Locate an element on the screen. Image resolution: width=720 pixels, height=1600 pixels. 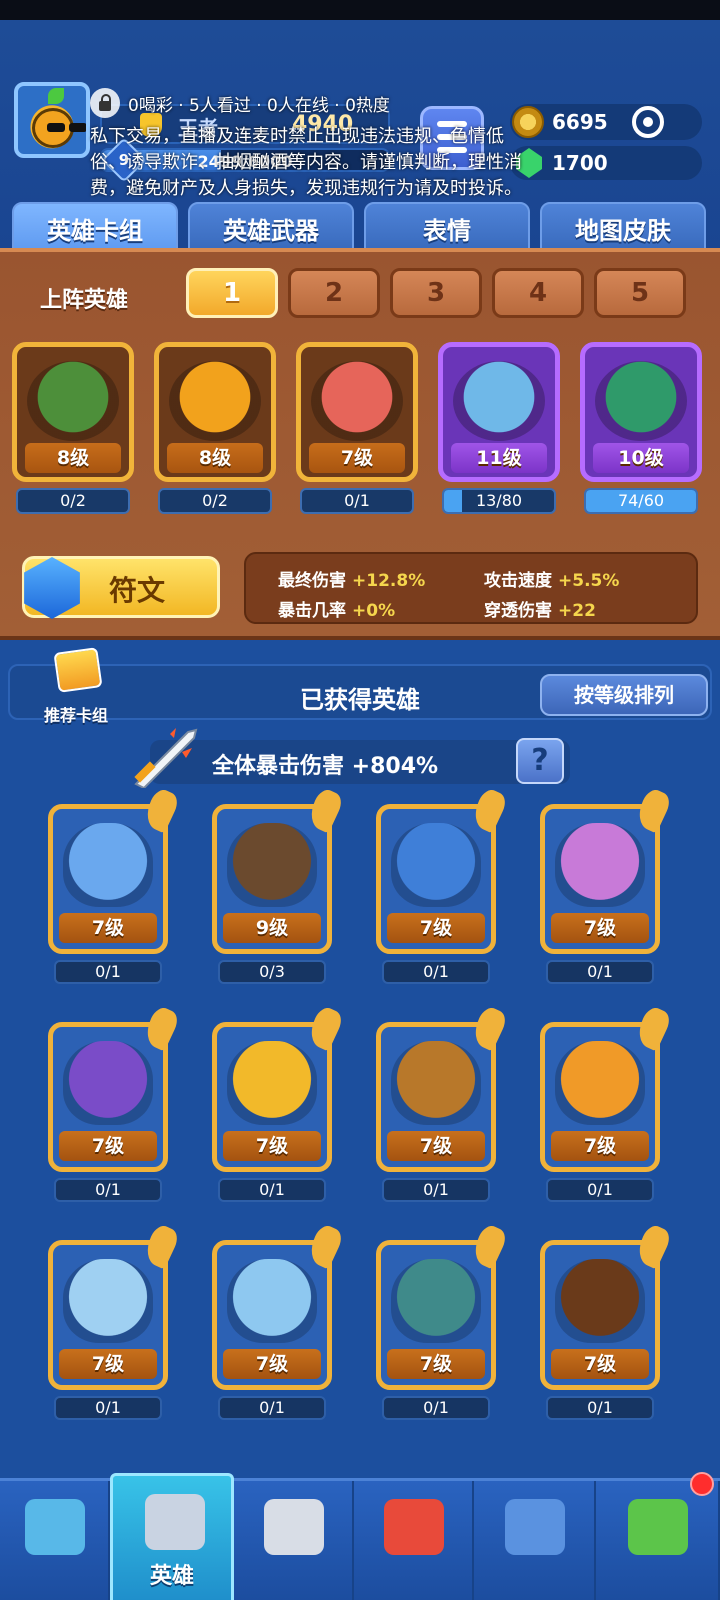
gem-counter: 1700 is located at coordinates (606, 163).